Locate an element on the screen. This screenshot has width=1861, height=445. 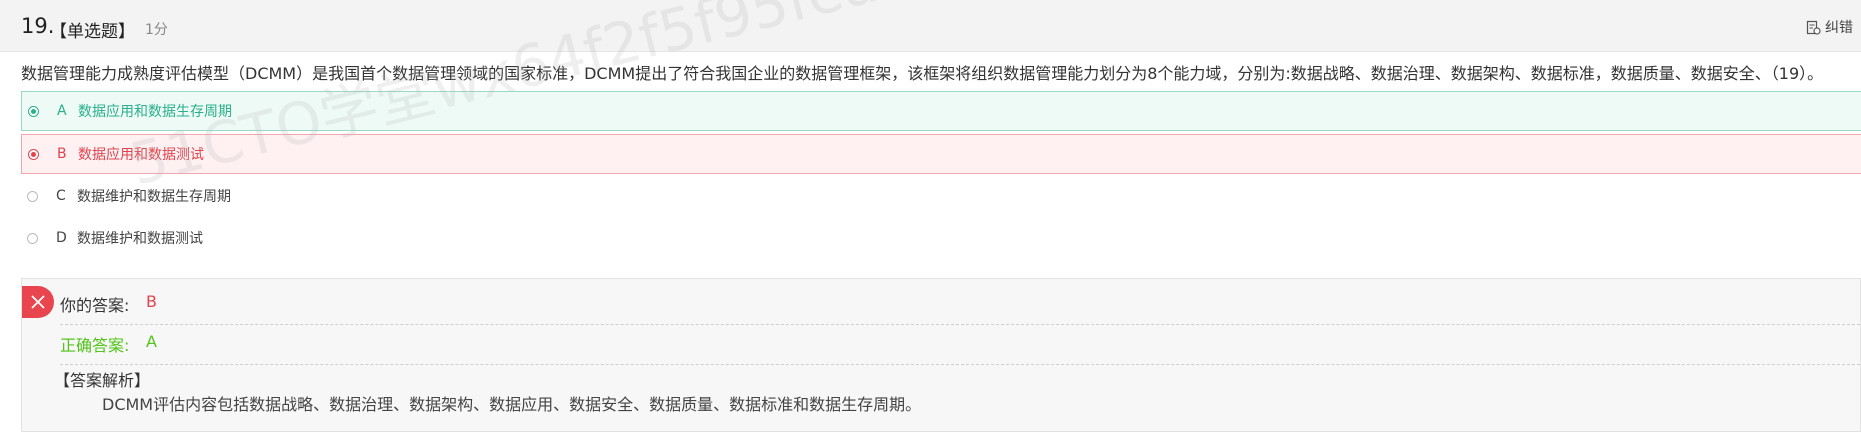
wrong-badge is located at coordinates (38, 302).